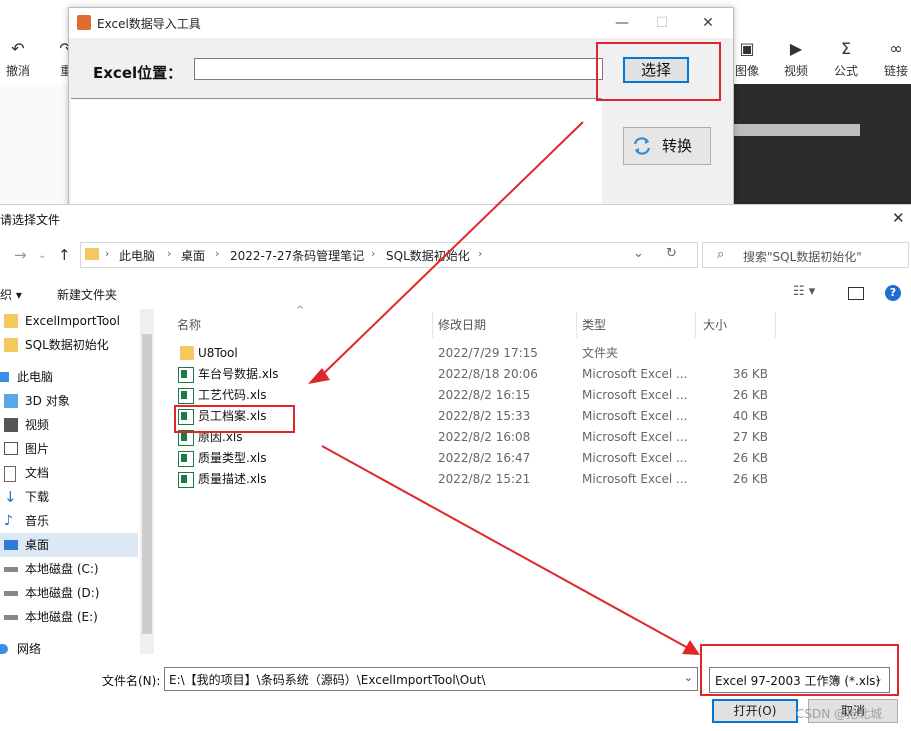 Image resolution: width=911 pixels, height=731 pixels. What do you see at coordinates (691, 647) in the screenshot?
I see `arrow-head-to-filetype` at bounding box center [691, 647].